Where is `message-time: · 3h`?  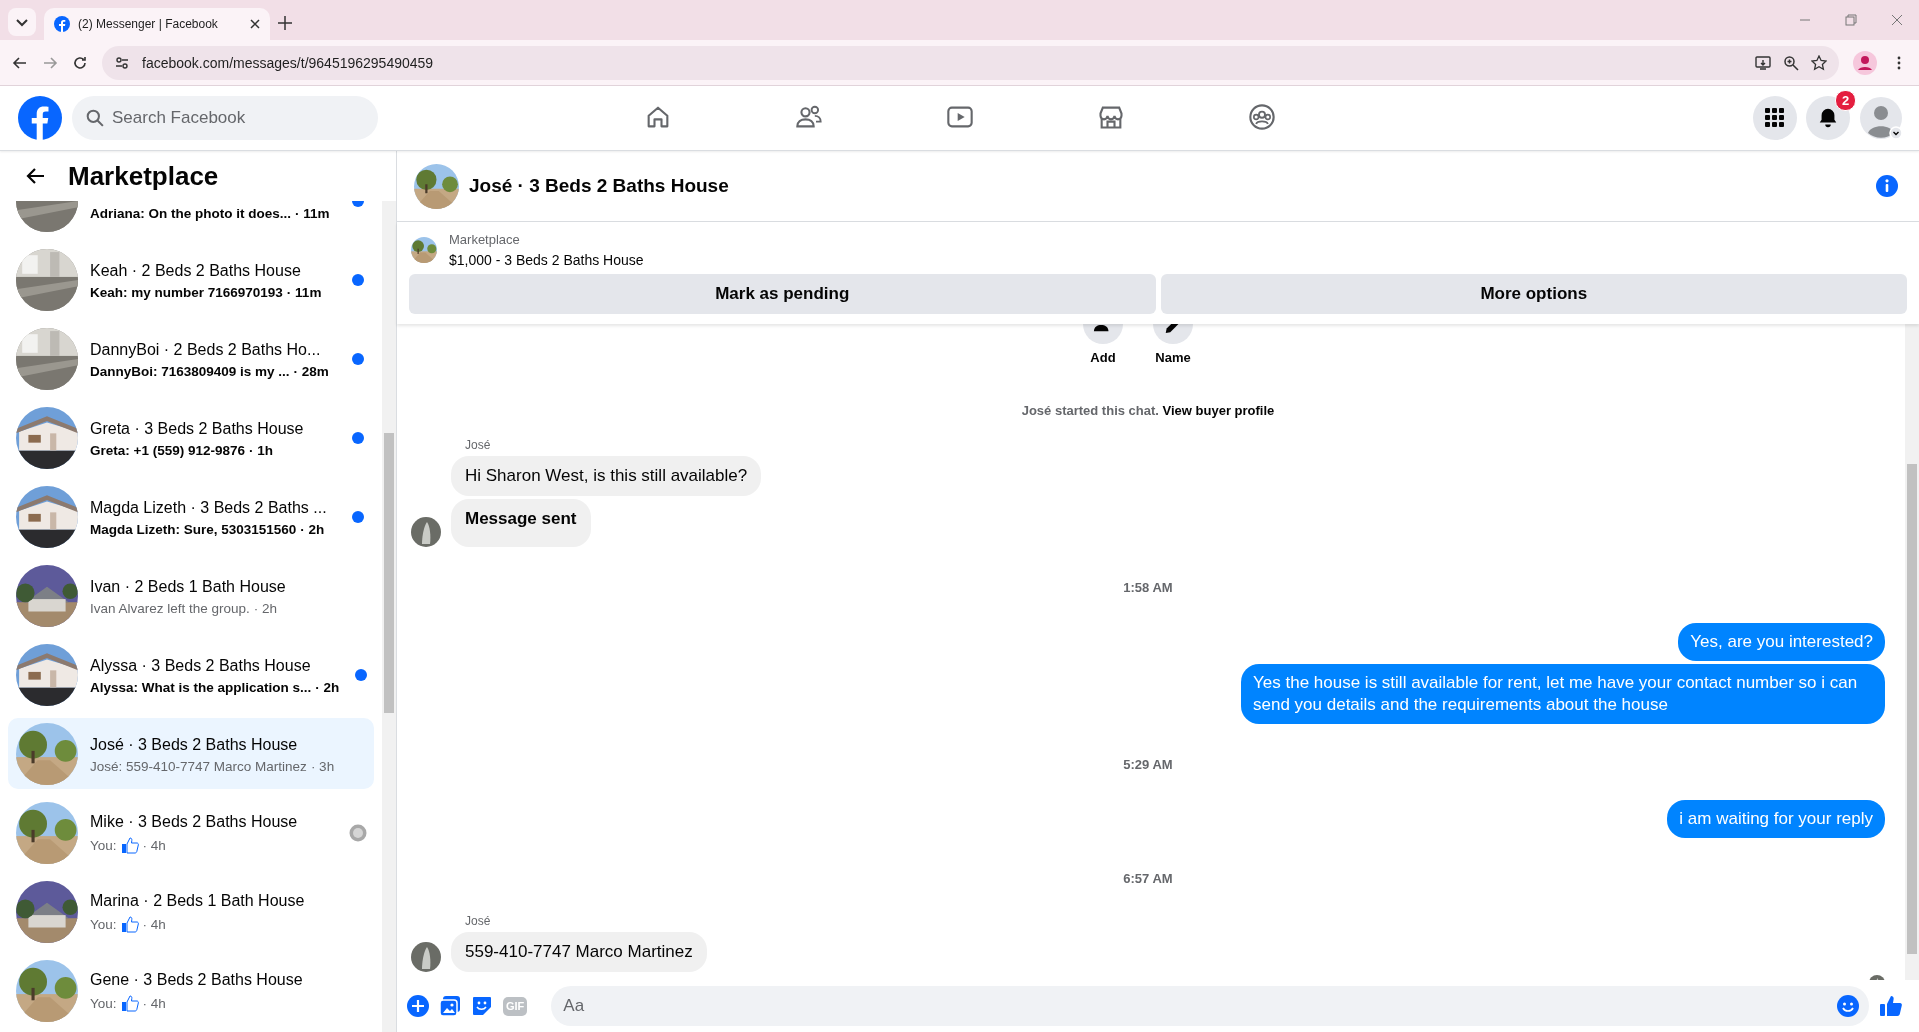 message-time: · 3h is located at coordinates (322, 766).